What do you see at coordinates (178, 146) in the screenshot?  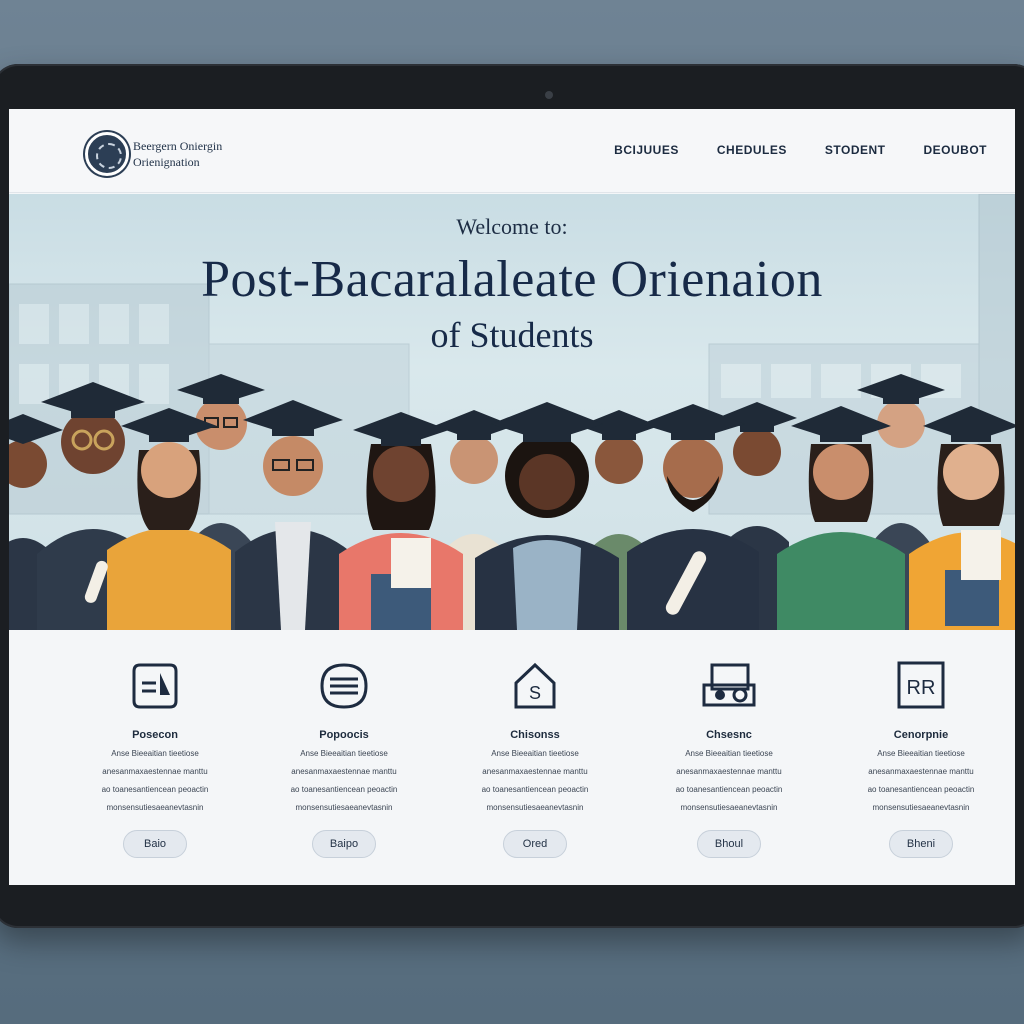 I see `brand-line-1: Beergern Oniergin` at bounding box center [178, 146].